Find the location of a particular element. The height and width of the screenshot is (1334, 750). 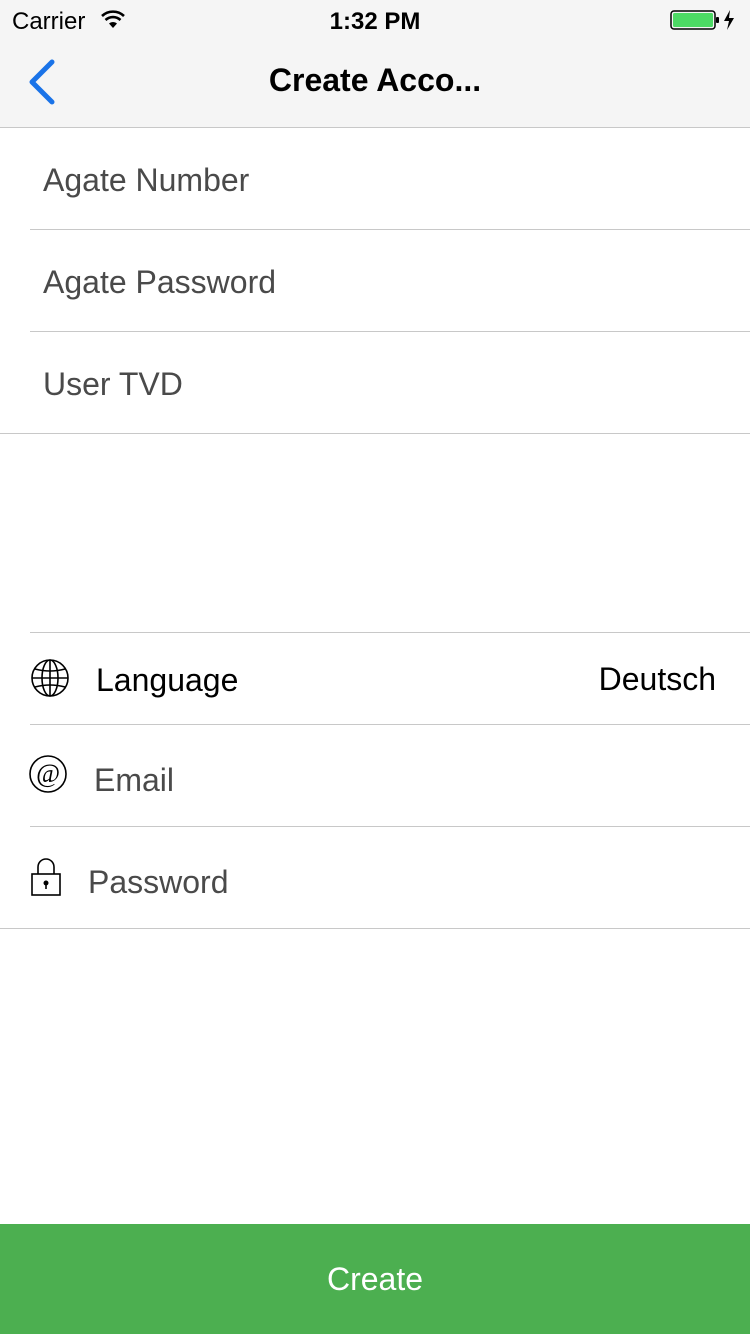

globe-icon is located at coordinates (50, 680).